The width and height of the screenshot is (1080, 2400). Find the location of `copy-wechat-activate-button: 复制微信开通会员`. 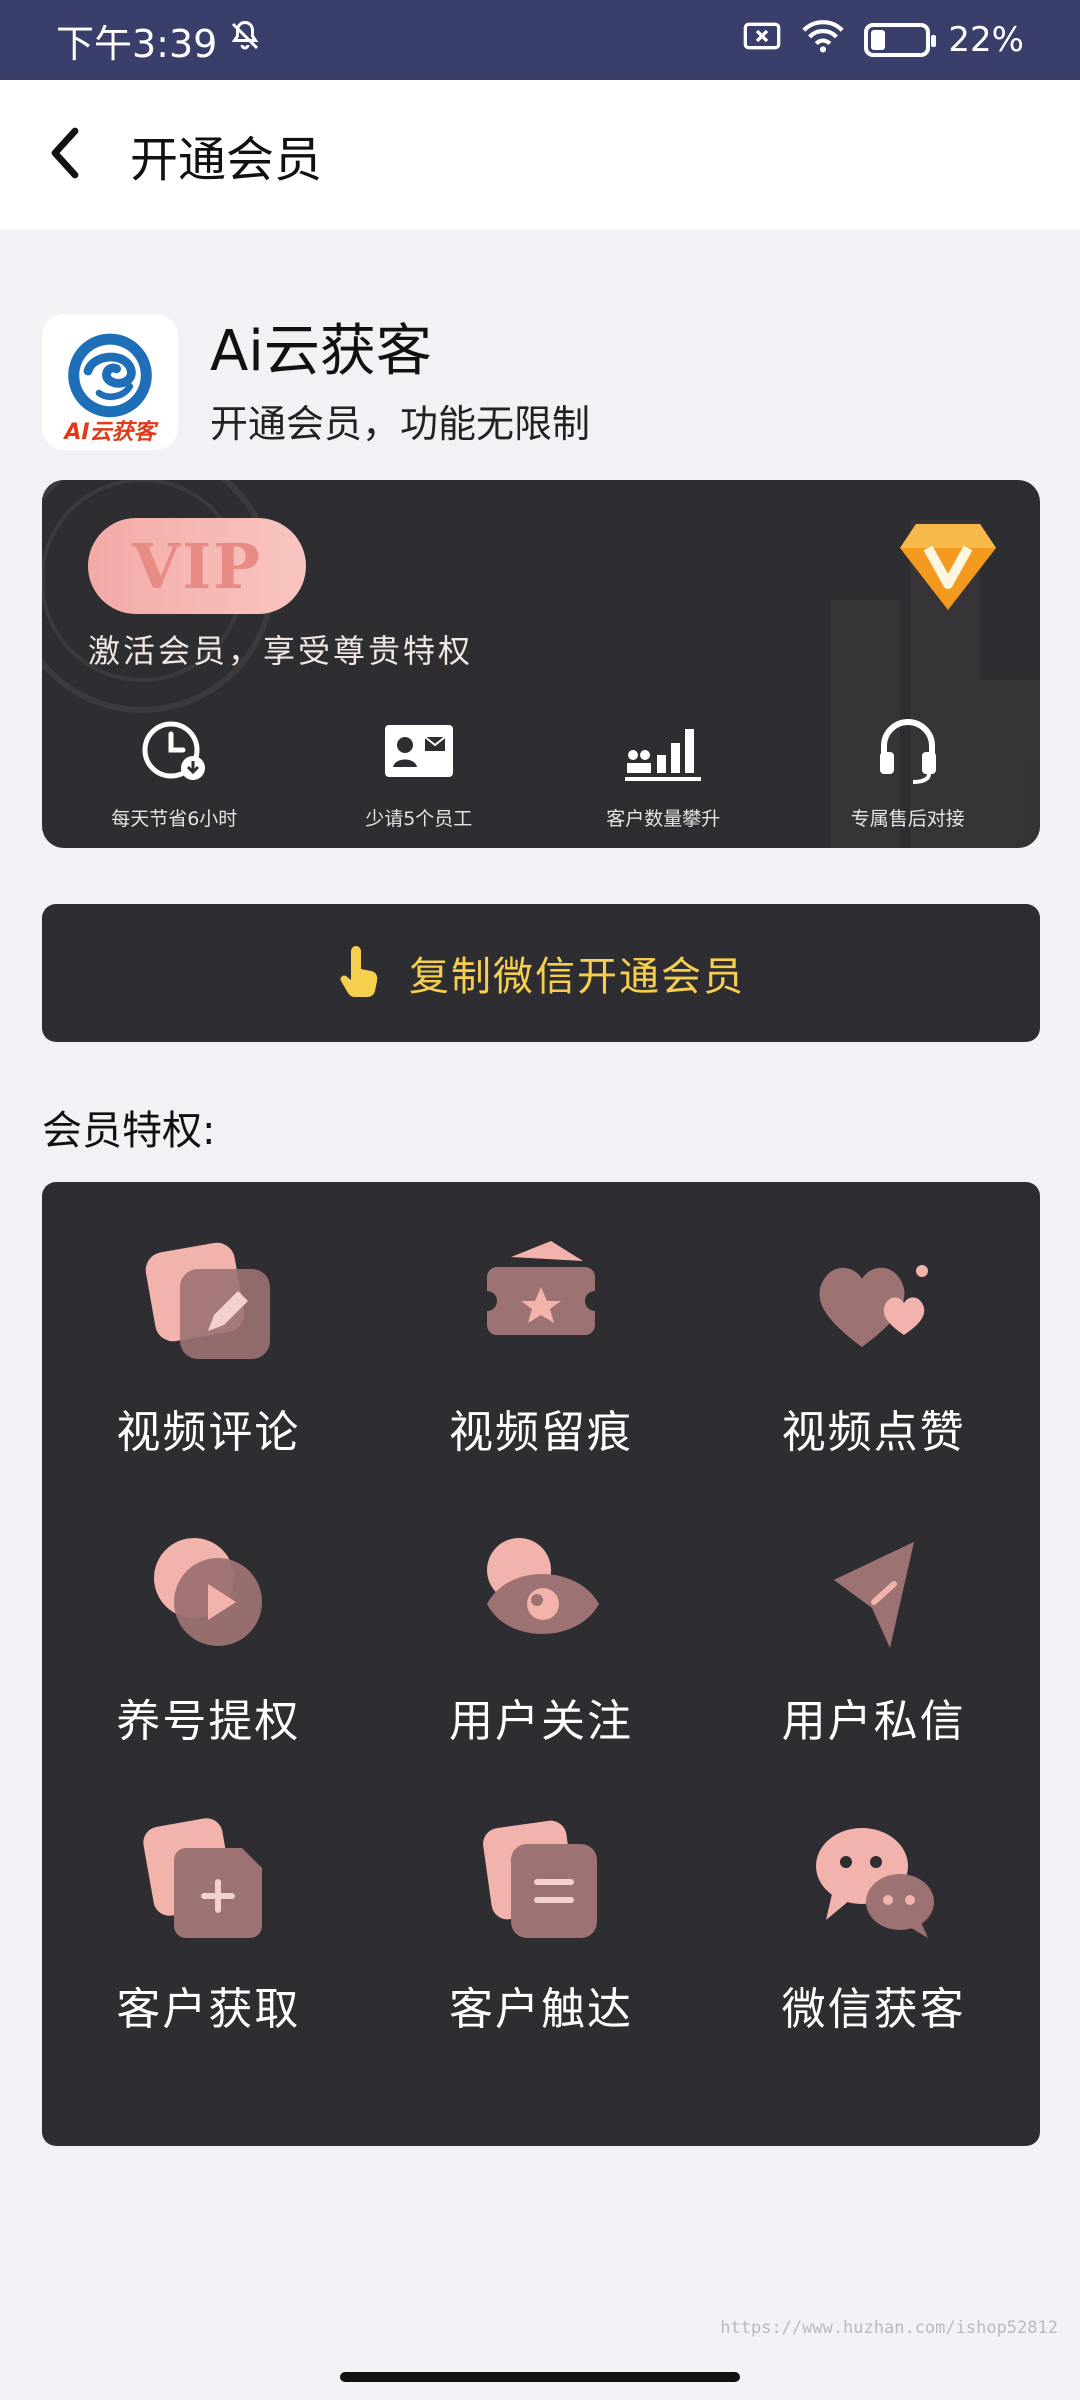

copy-wechat-activate-button: 复制微信开通会员 is located at coordinates (541, 973).